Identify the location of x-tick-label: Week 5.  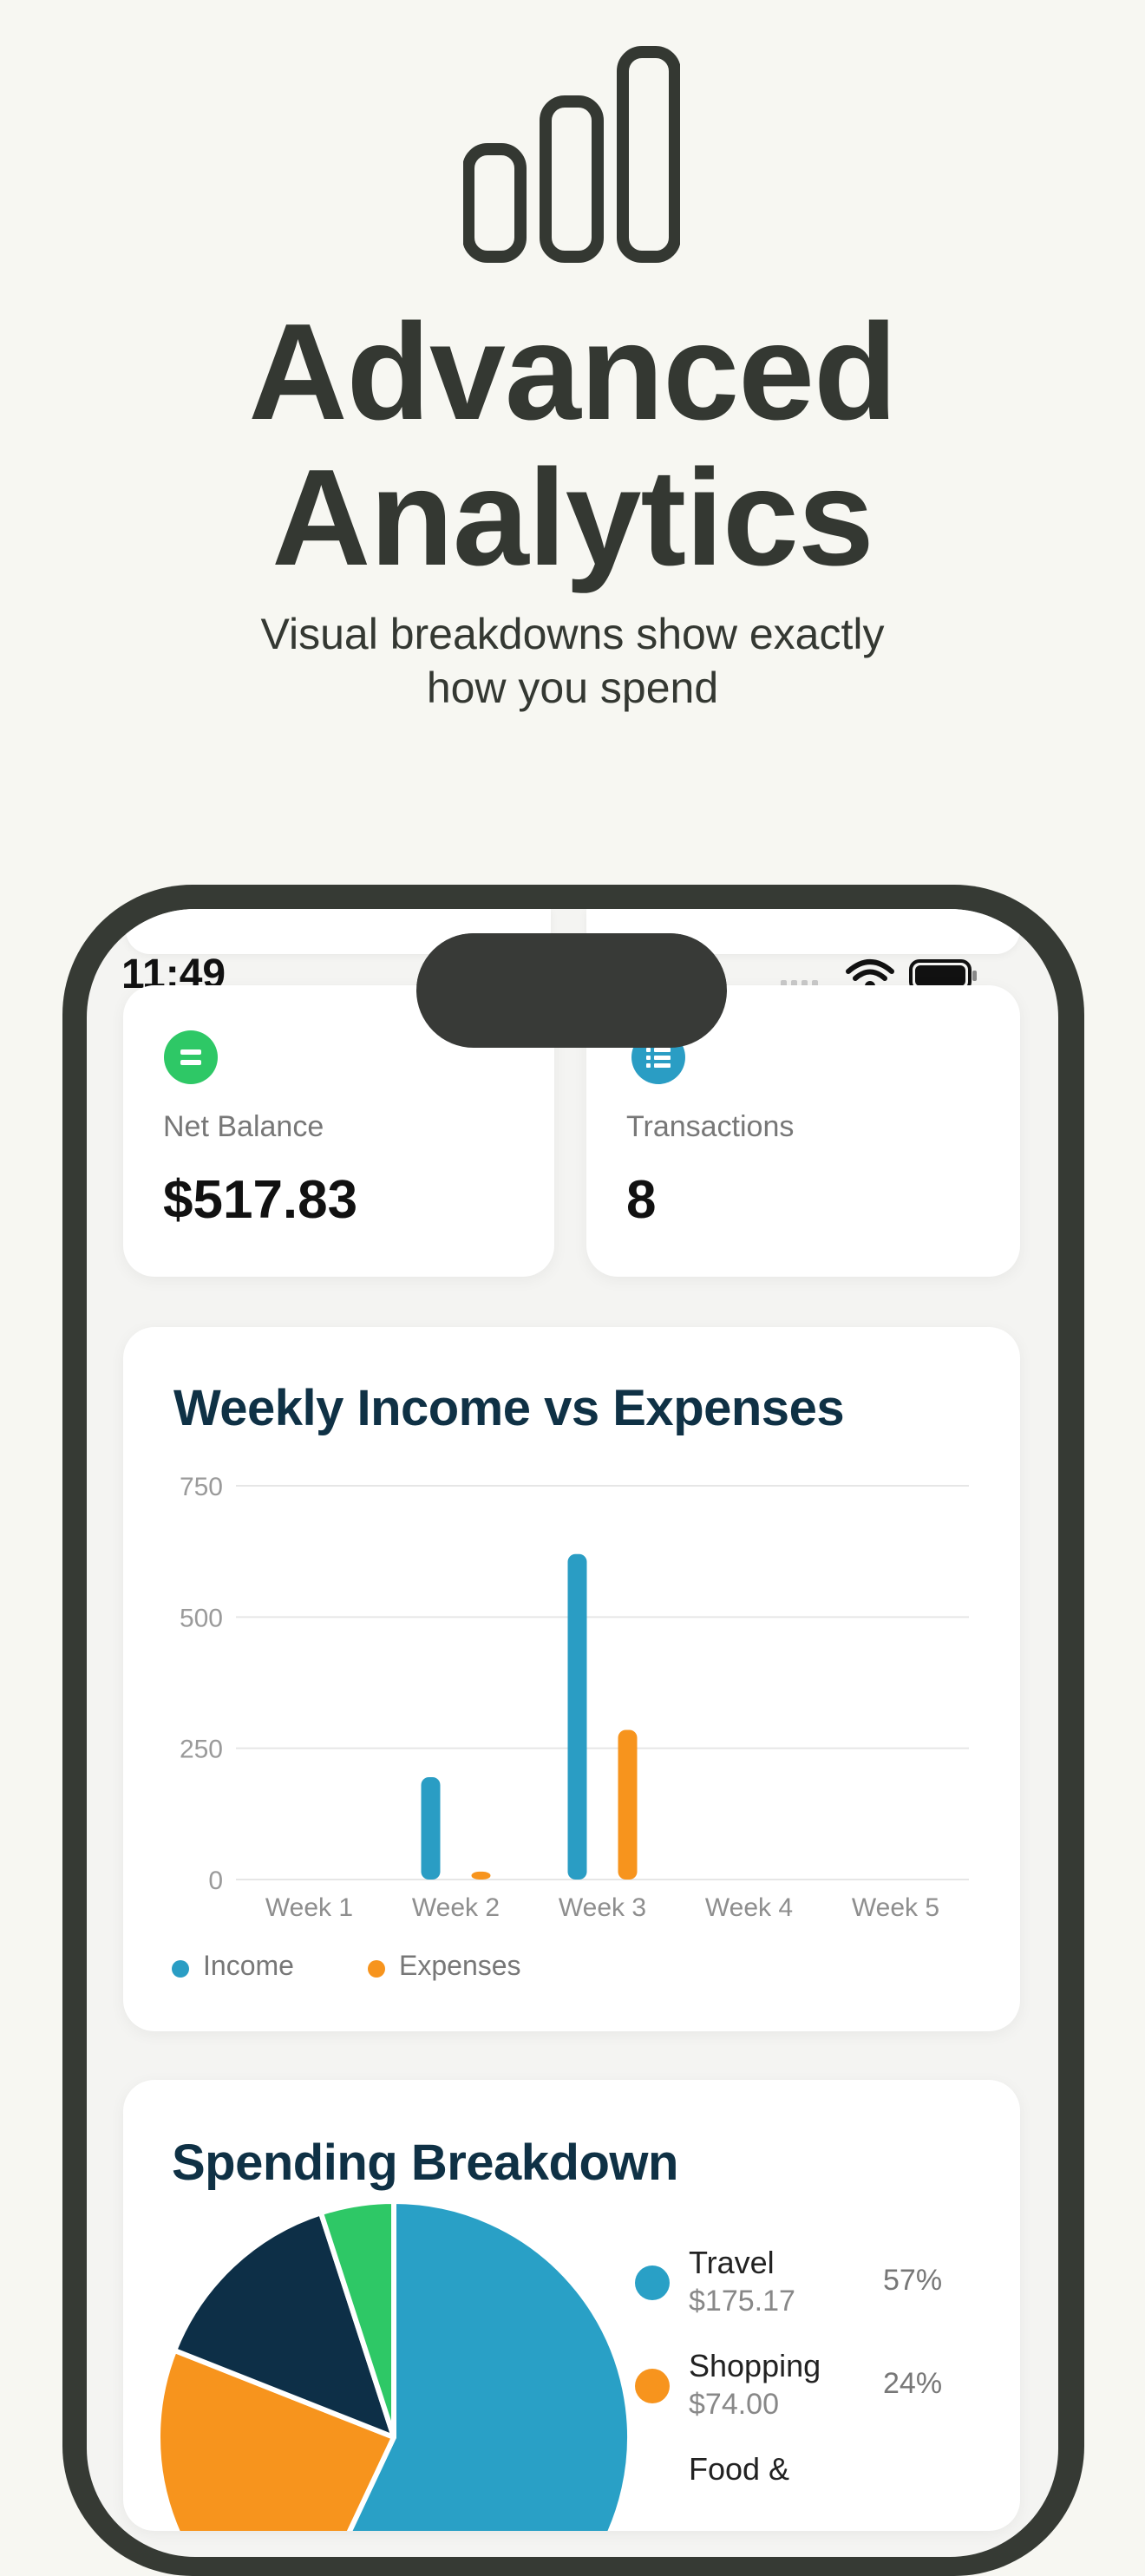
(895, 1907).